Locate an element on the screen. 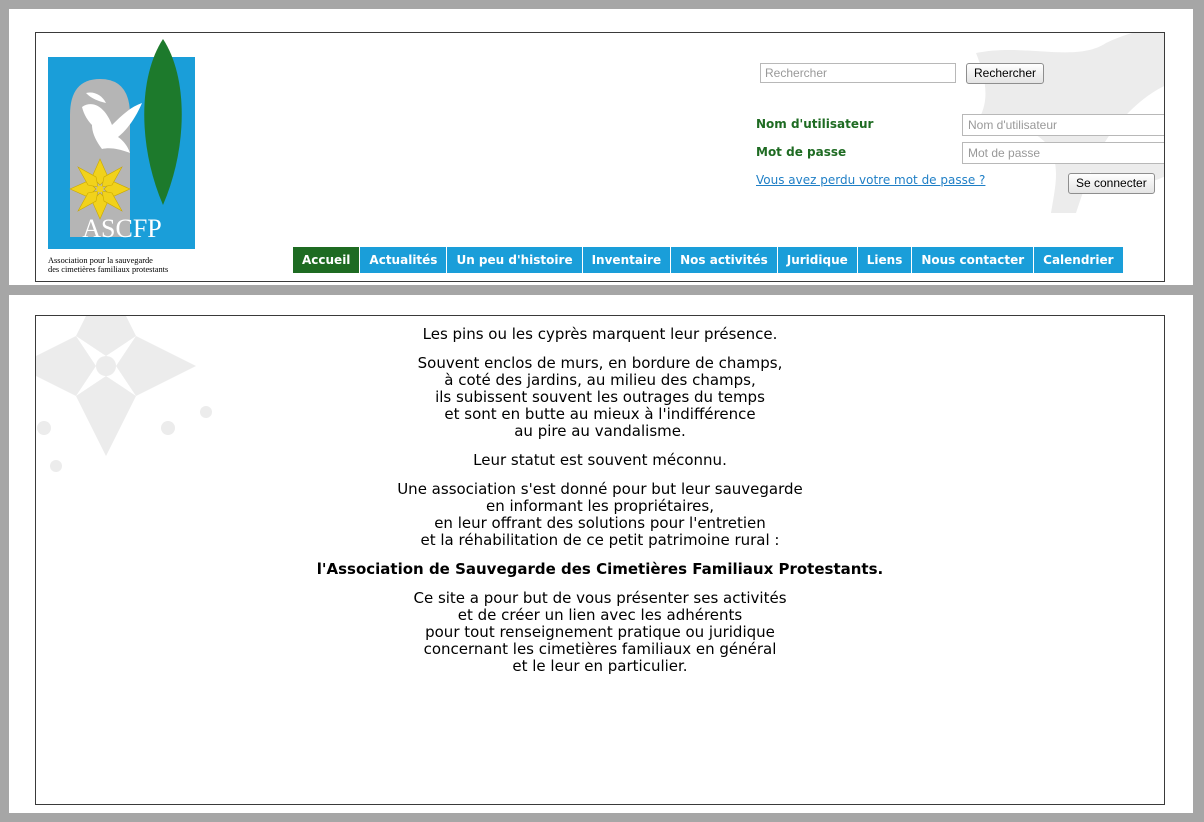  logo-subtitle-line1: Association pour la sauvegarde is located at coordinates (100, 260).